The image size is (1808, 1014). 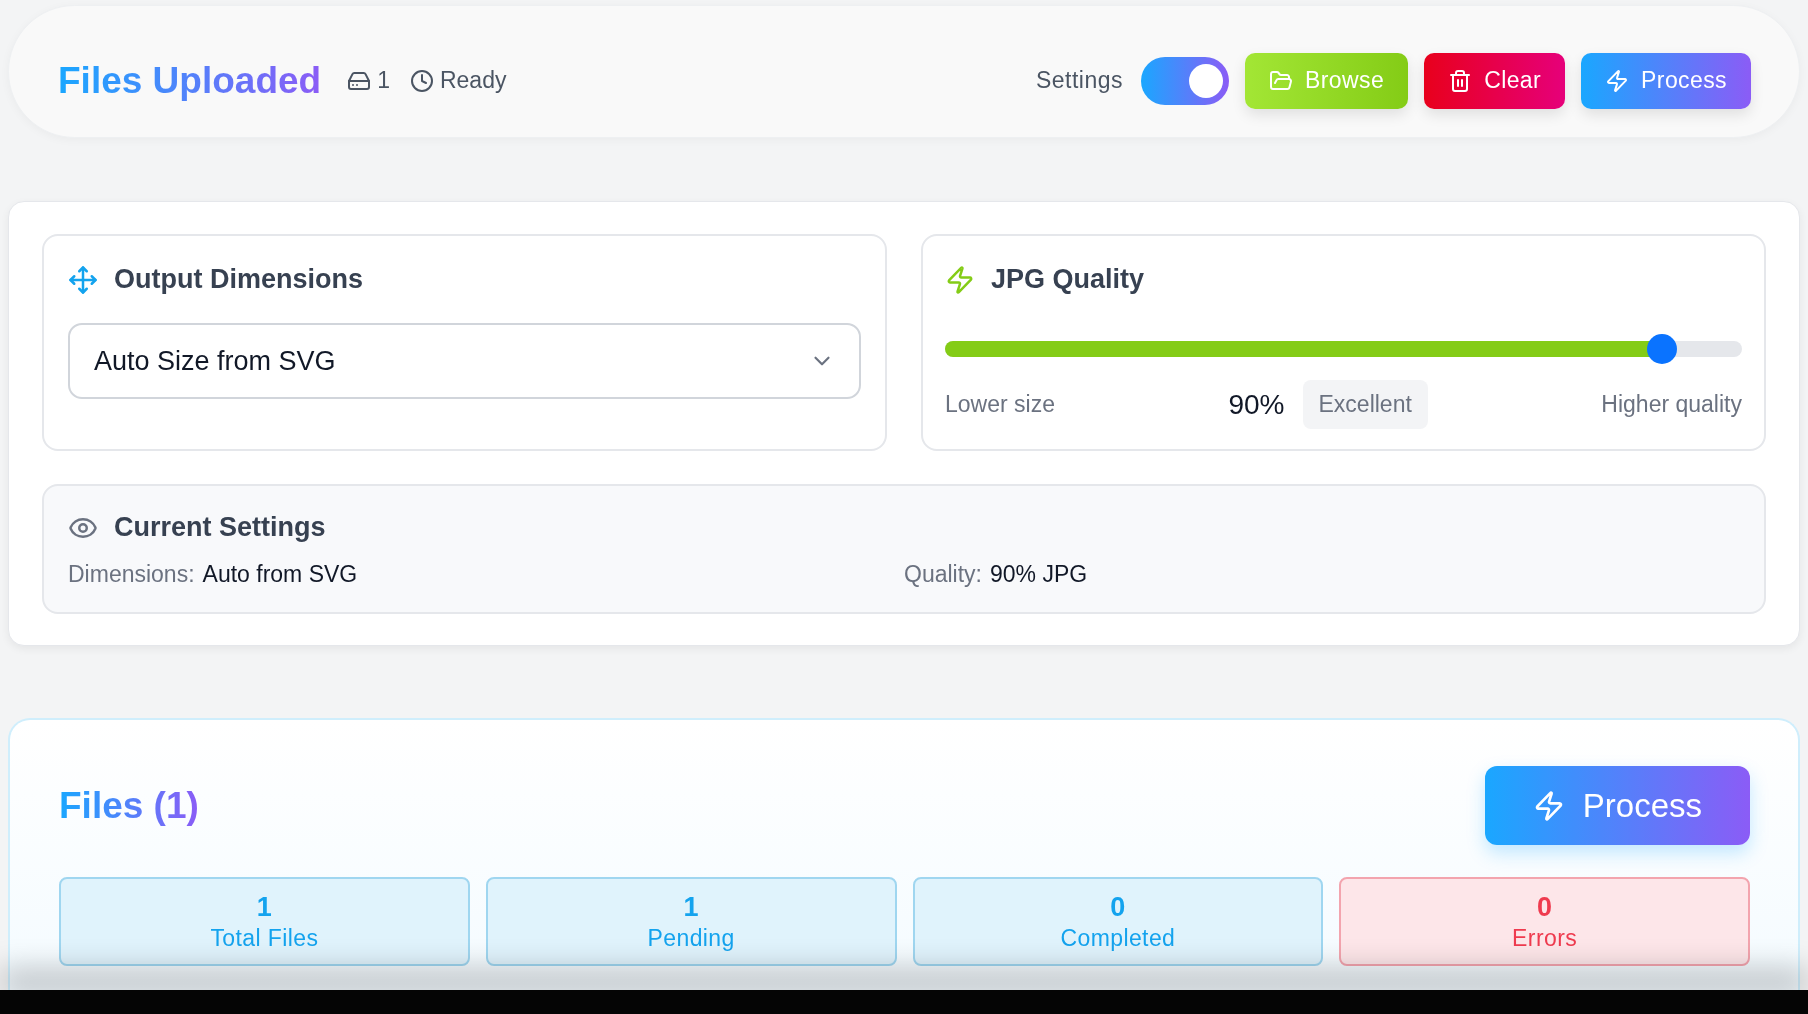 What do you see at coordinates (1545, 938) in the screenshot?
I see `stat-label: Errors` at bounding box center [1545, 938].